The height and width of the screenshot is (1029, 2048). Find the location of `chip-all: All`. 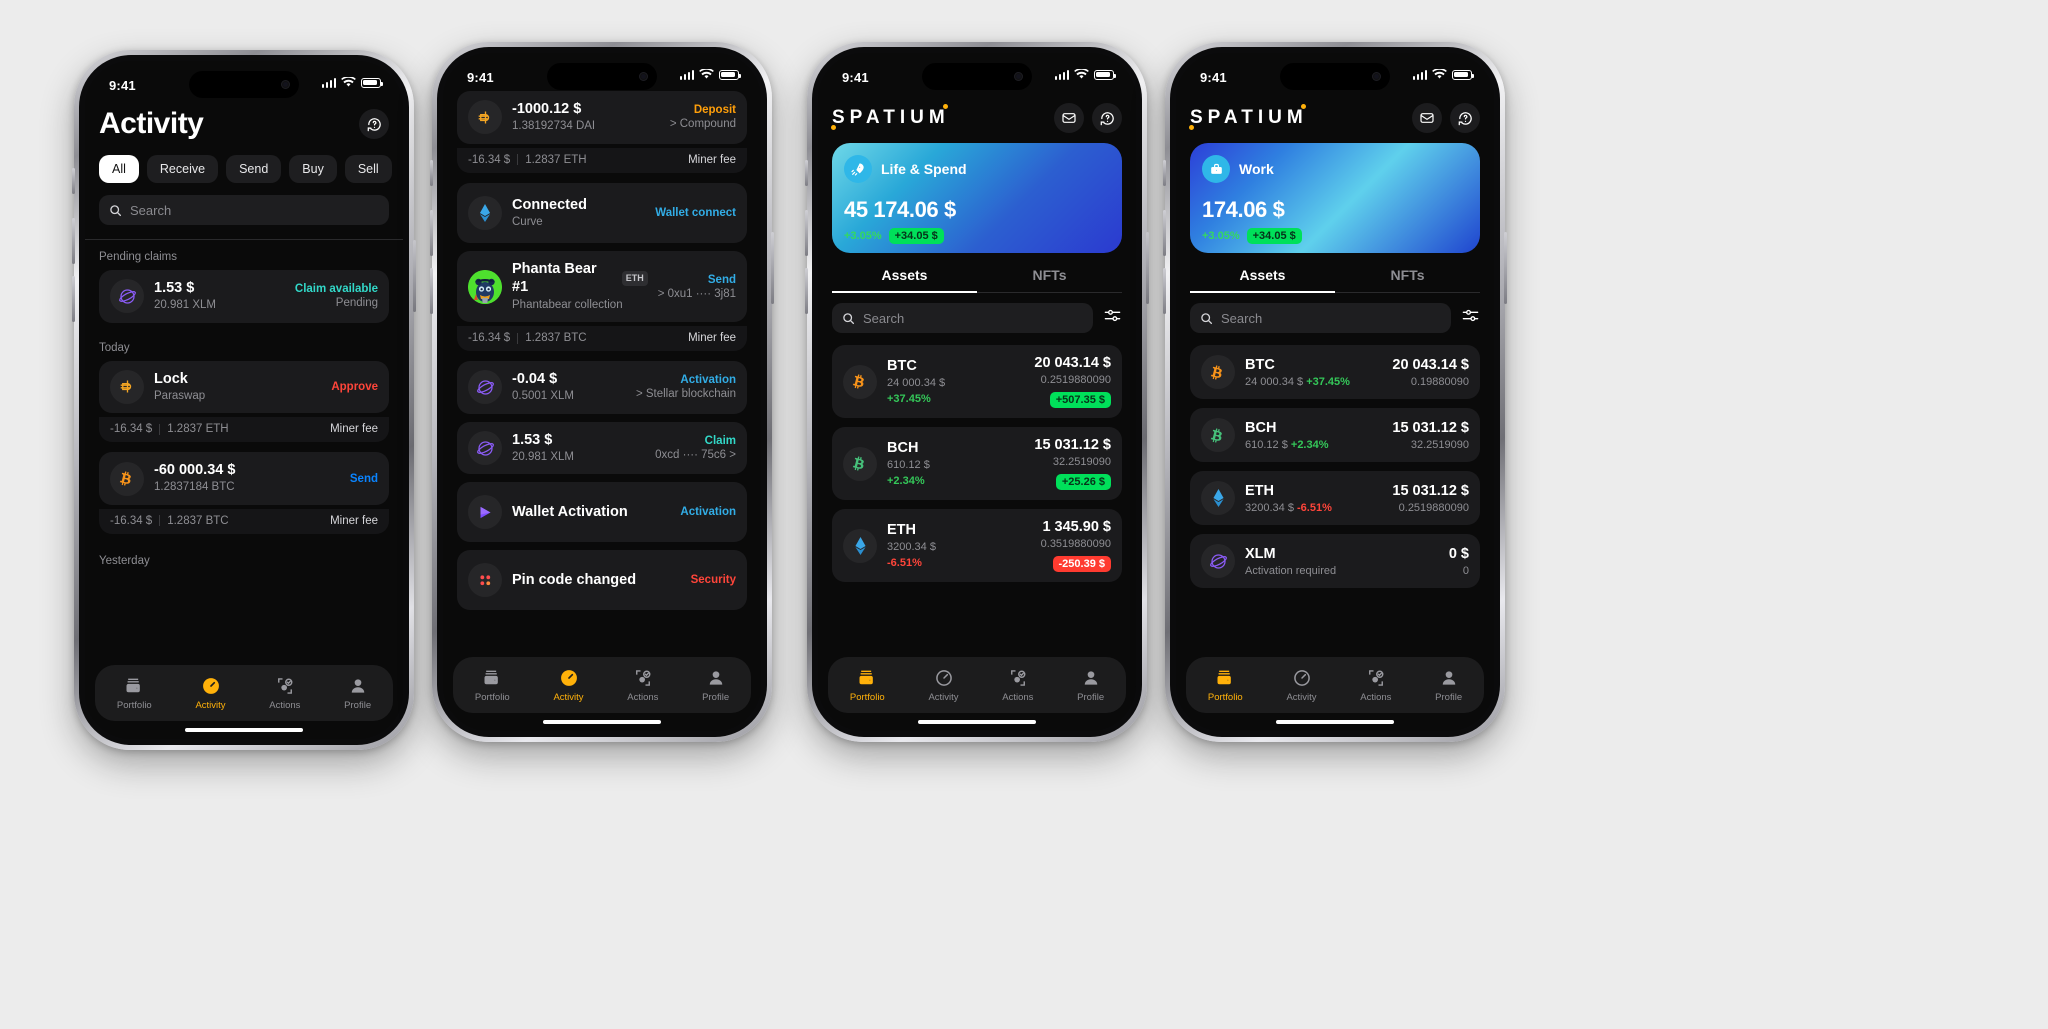

chip-all: All is located at coordinates (119, 169).